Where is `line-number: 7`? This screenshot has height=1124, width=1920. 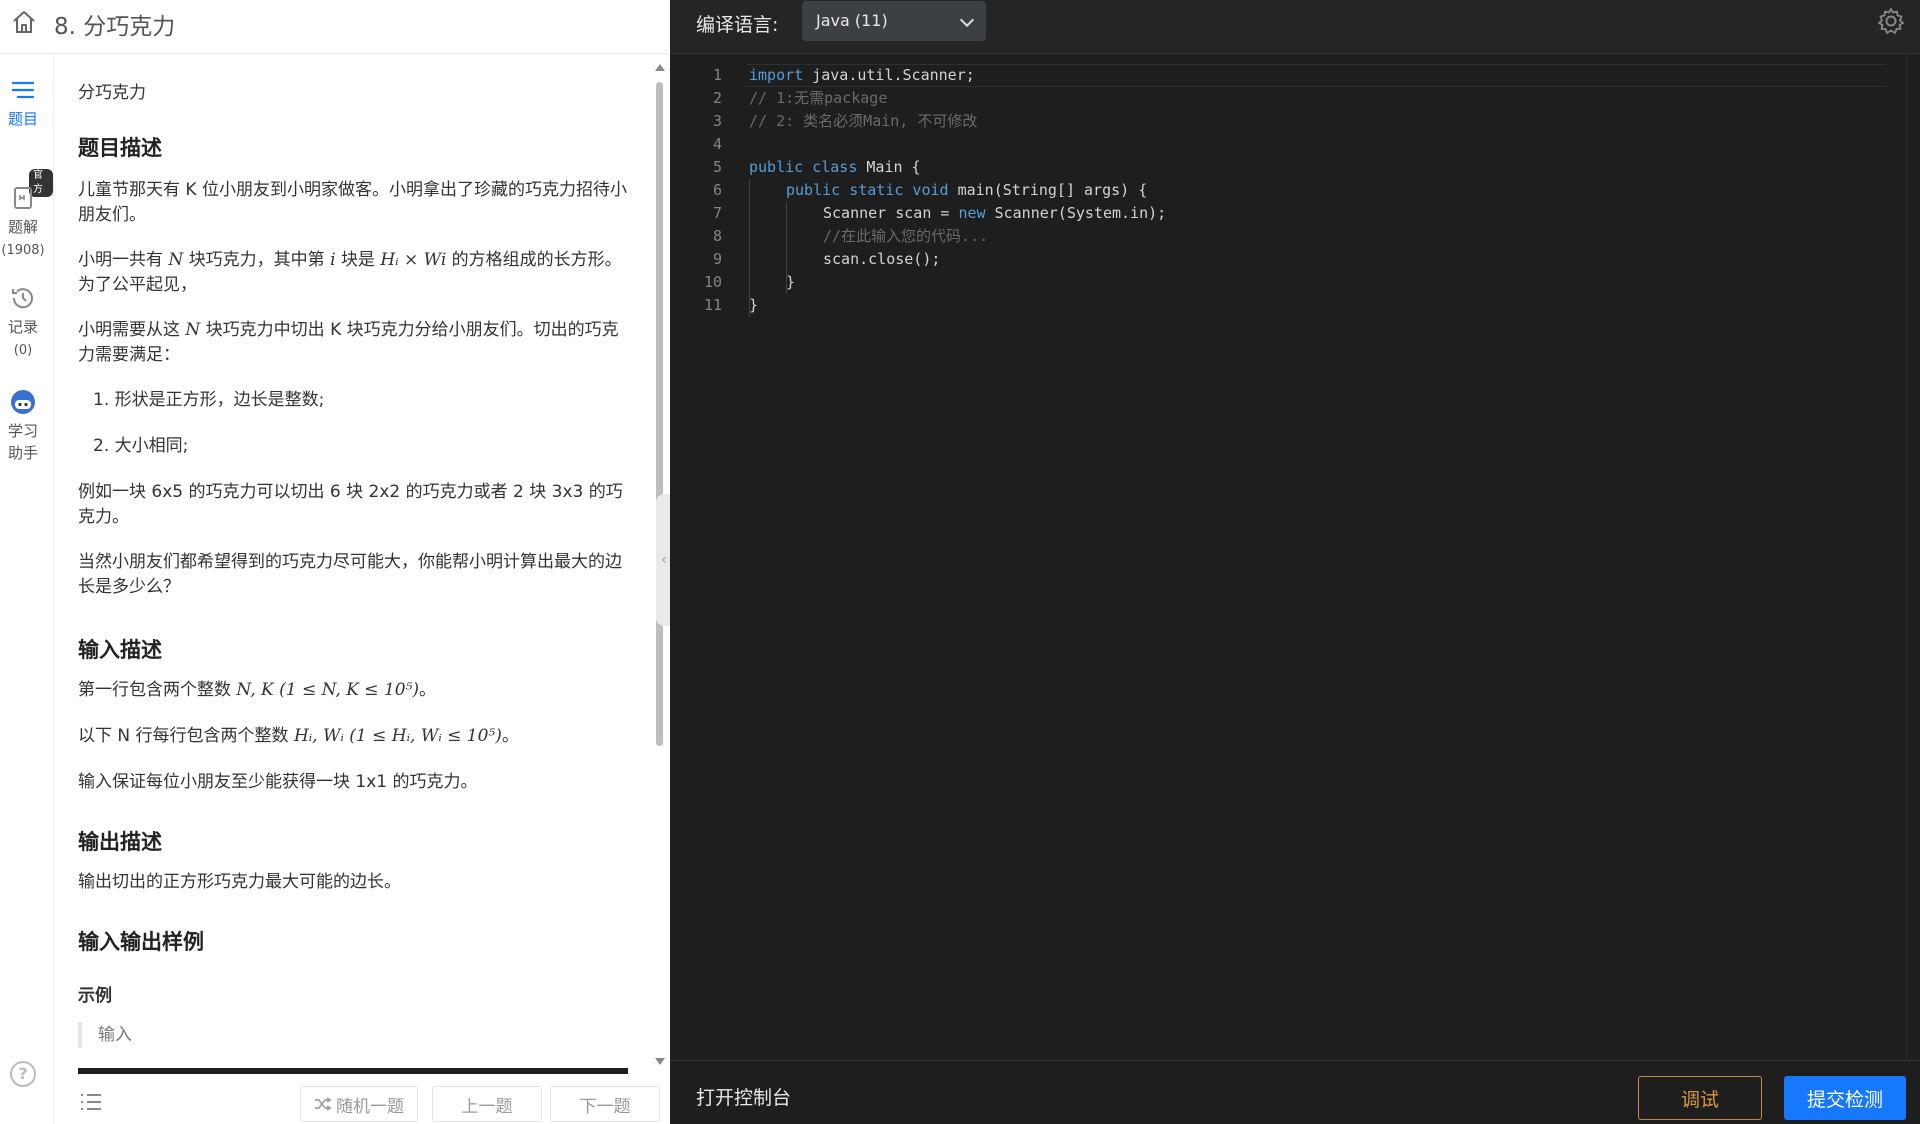
line-number: 7 is located at coordinates (717, 213).